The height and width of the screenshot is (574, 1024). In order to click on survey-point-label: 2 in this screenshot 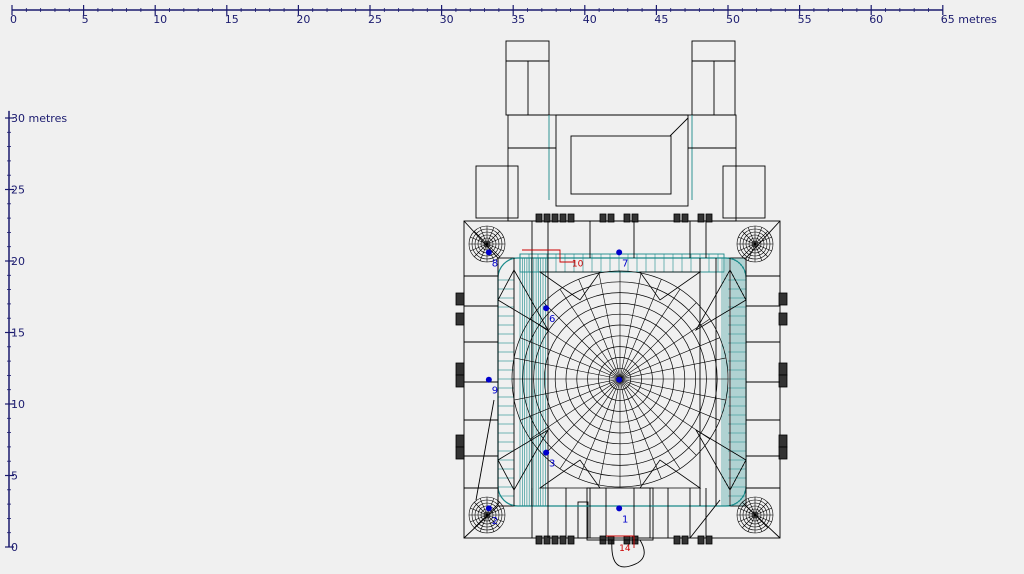, I will do `click(495, 521)`.